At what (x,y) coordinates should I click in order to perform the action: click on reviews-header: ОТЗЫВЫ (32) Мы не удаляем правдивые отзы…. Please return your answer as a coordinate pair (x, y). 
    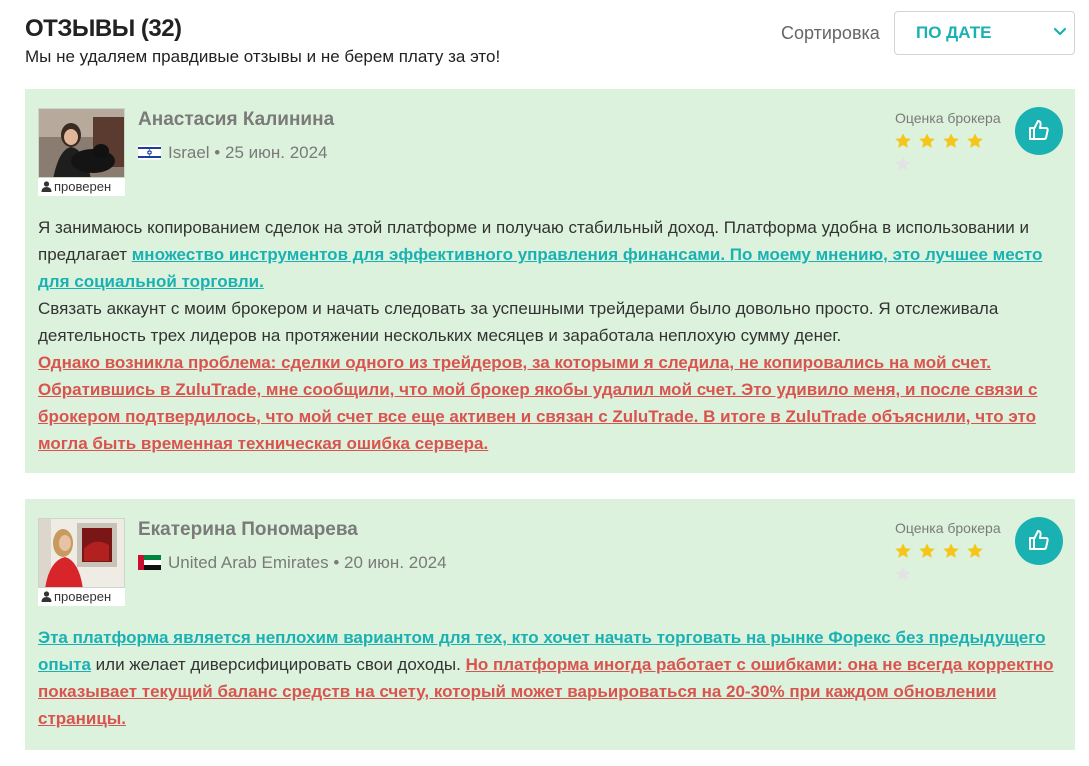
    Looking at the image, I should click on (550, 42).